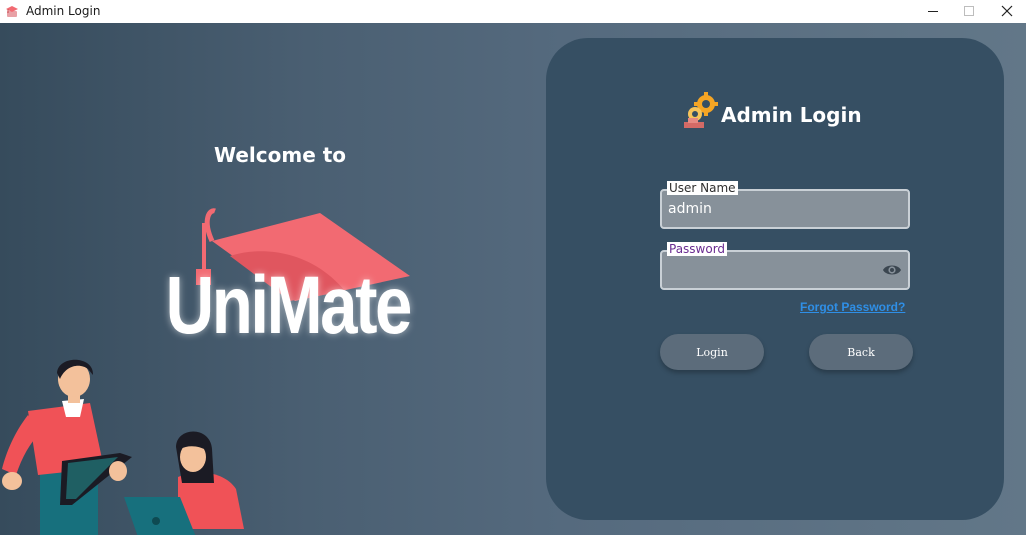 This screenshot has width=1026, height=535. What do you see at coordinates (123, 447) in the screenshot?
I see `students-illustration` at bounding box center [123, 447].